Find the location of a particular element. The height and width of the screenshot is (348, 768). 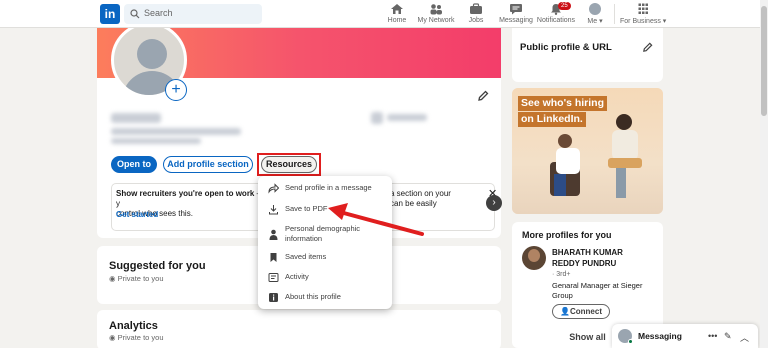

nav-for-business: For Business ▾ is located at coordinates (643, 15).